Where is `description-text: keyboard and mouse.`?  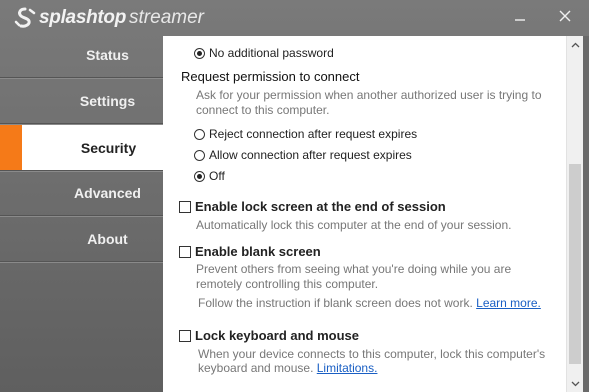 description-text: keyboard and mouse. is located at coordinates (256, 368).